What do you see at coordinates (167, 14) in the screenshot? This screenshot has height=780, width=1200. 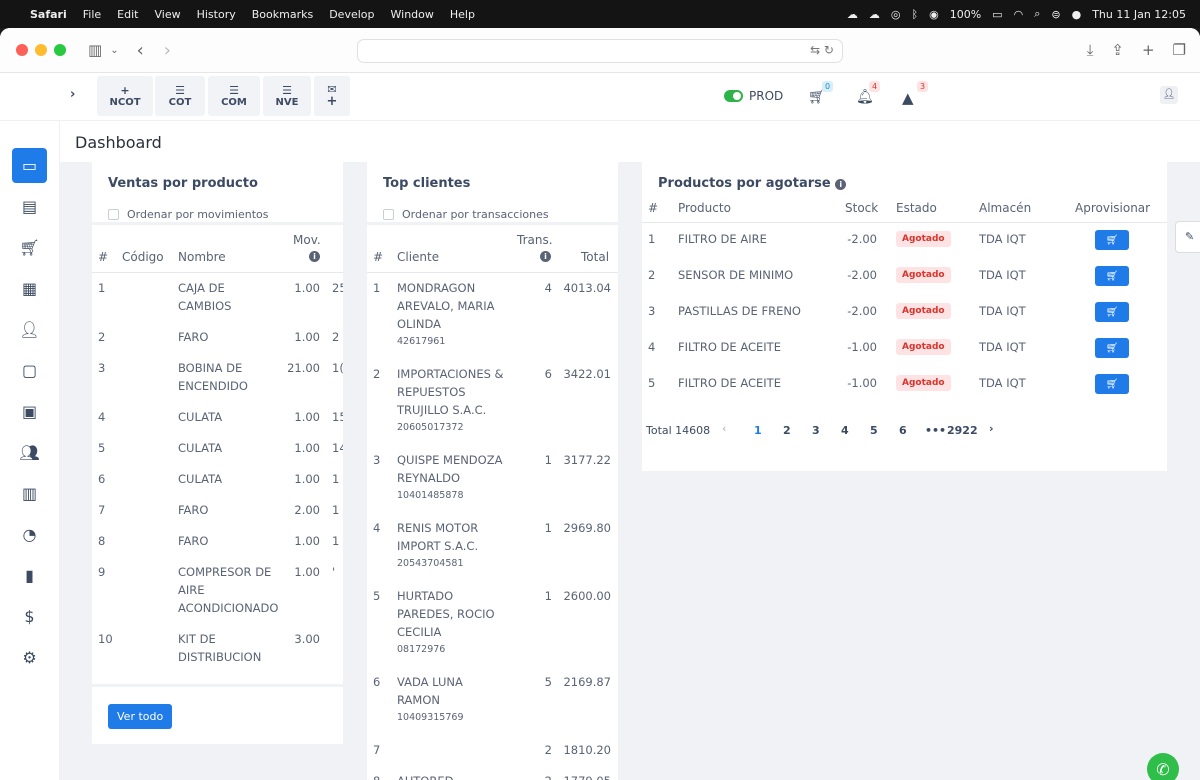 I see `menu-view: View` at bounding box center [167, 14].